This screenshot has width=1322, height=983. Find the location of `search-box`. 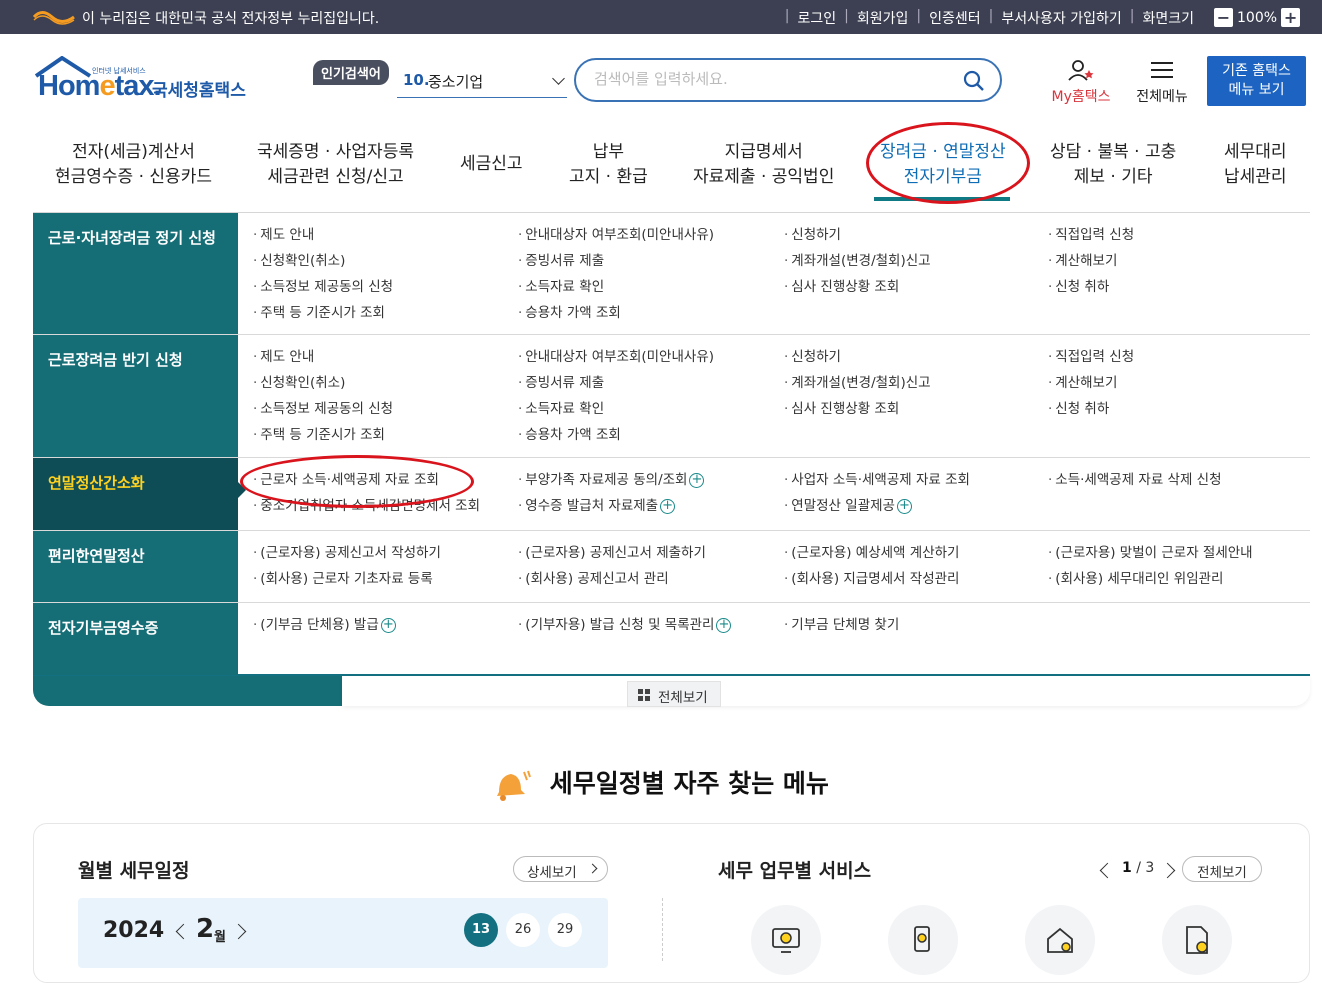

search-box is located at coordinates (788, 80).